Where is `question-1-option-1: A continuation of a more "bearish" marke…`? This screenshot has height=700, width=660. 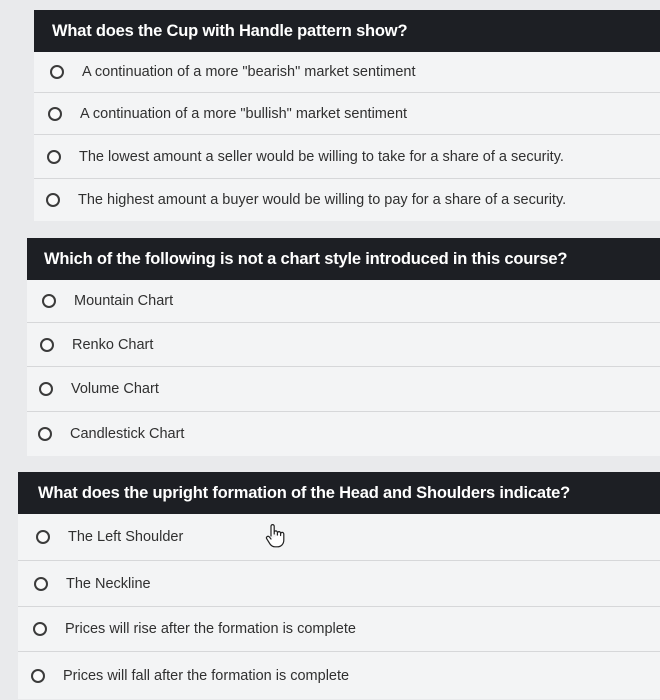
question-1-option-1: A continuation of a more "bearish" marke… is located at coordinates (347, 72).